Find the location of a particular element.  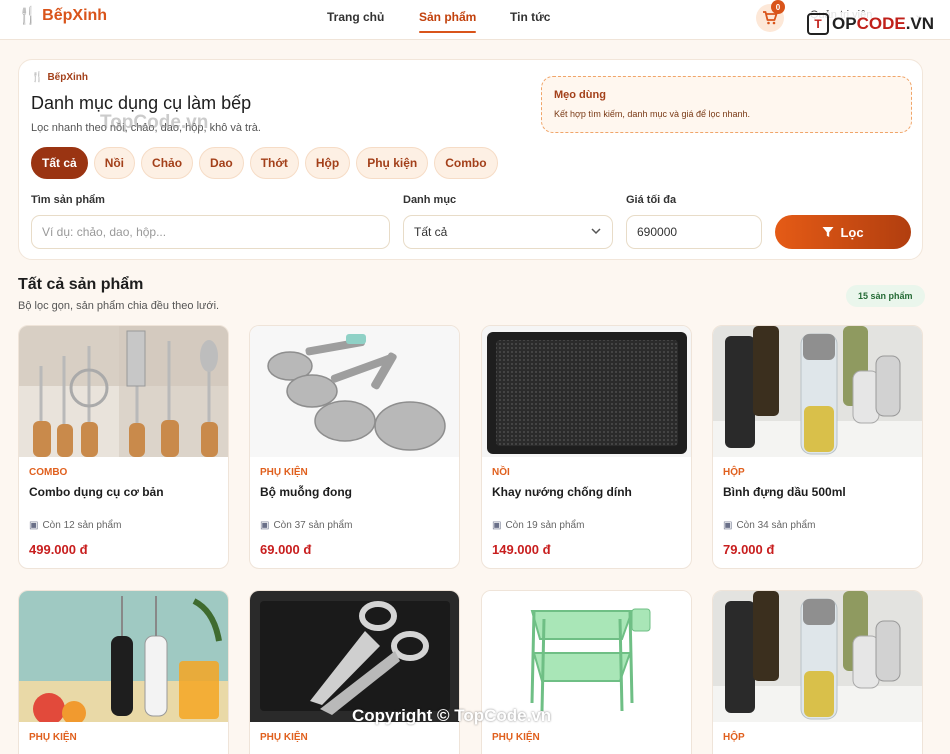

product-stock: ▣ Còn 12 sản phẩm is located at coordinates (75, 525).